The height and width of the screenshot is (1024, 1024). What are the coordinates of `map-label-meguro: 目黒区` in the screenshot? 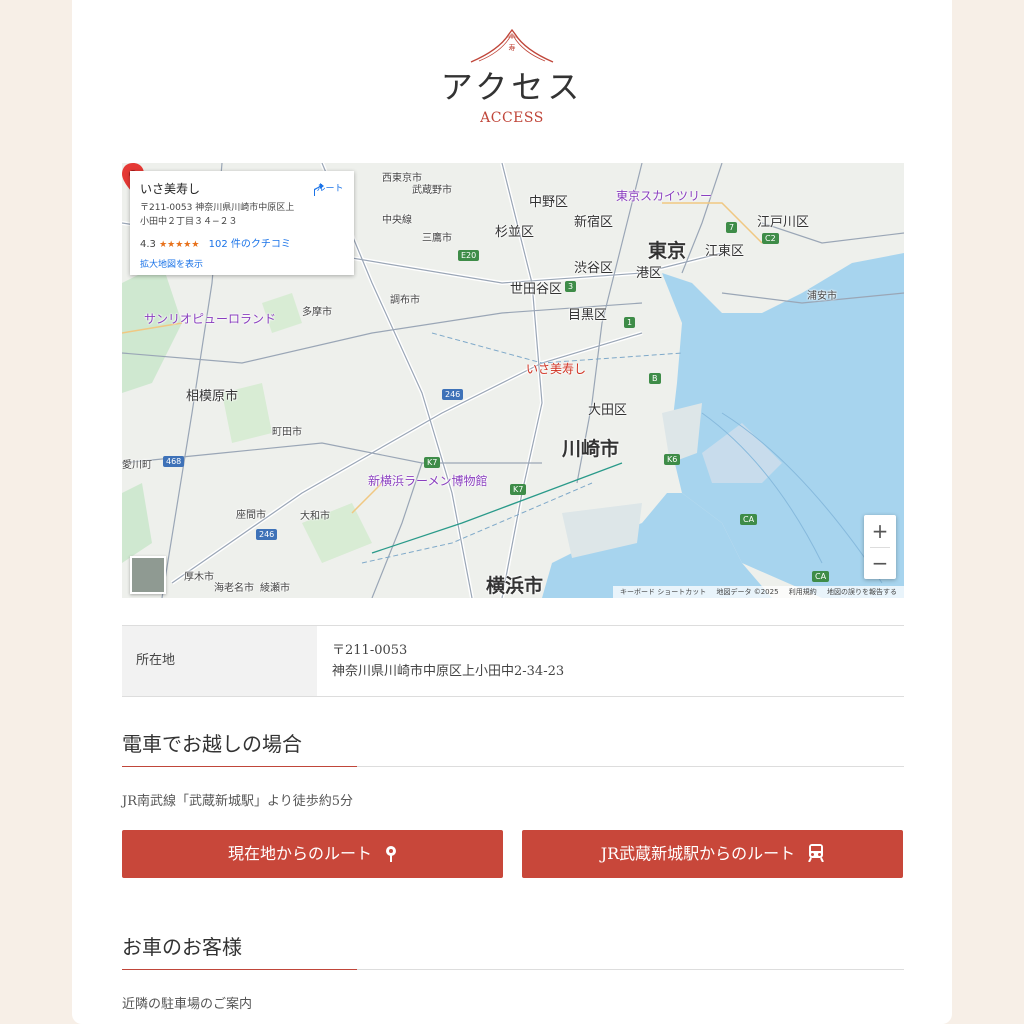 It's located at (588, 315).